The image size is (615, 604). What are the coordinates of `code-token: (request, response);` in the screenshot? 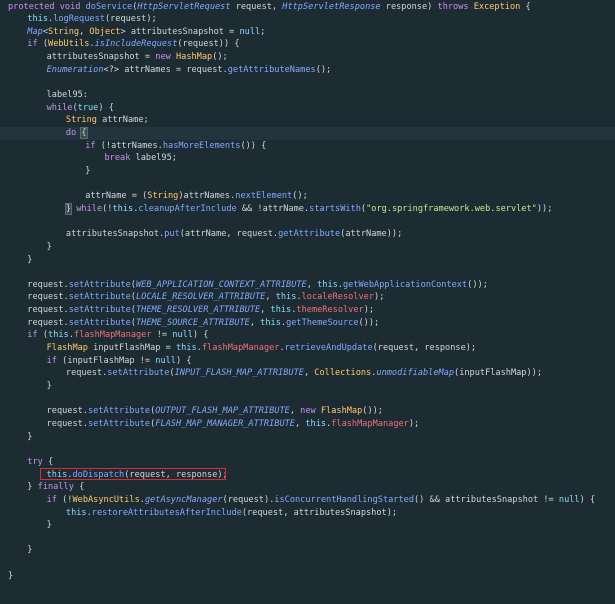 It's located at (176, 474).